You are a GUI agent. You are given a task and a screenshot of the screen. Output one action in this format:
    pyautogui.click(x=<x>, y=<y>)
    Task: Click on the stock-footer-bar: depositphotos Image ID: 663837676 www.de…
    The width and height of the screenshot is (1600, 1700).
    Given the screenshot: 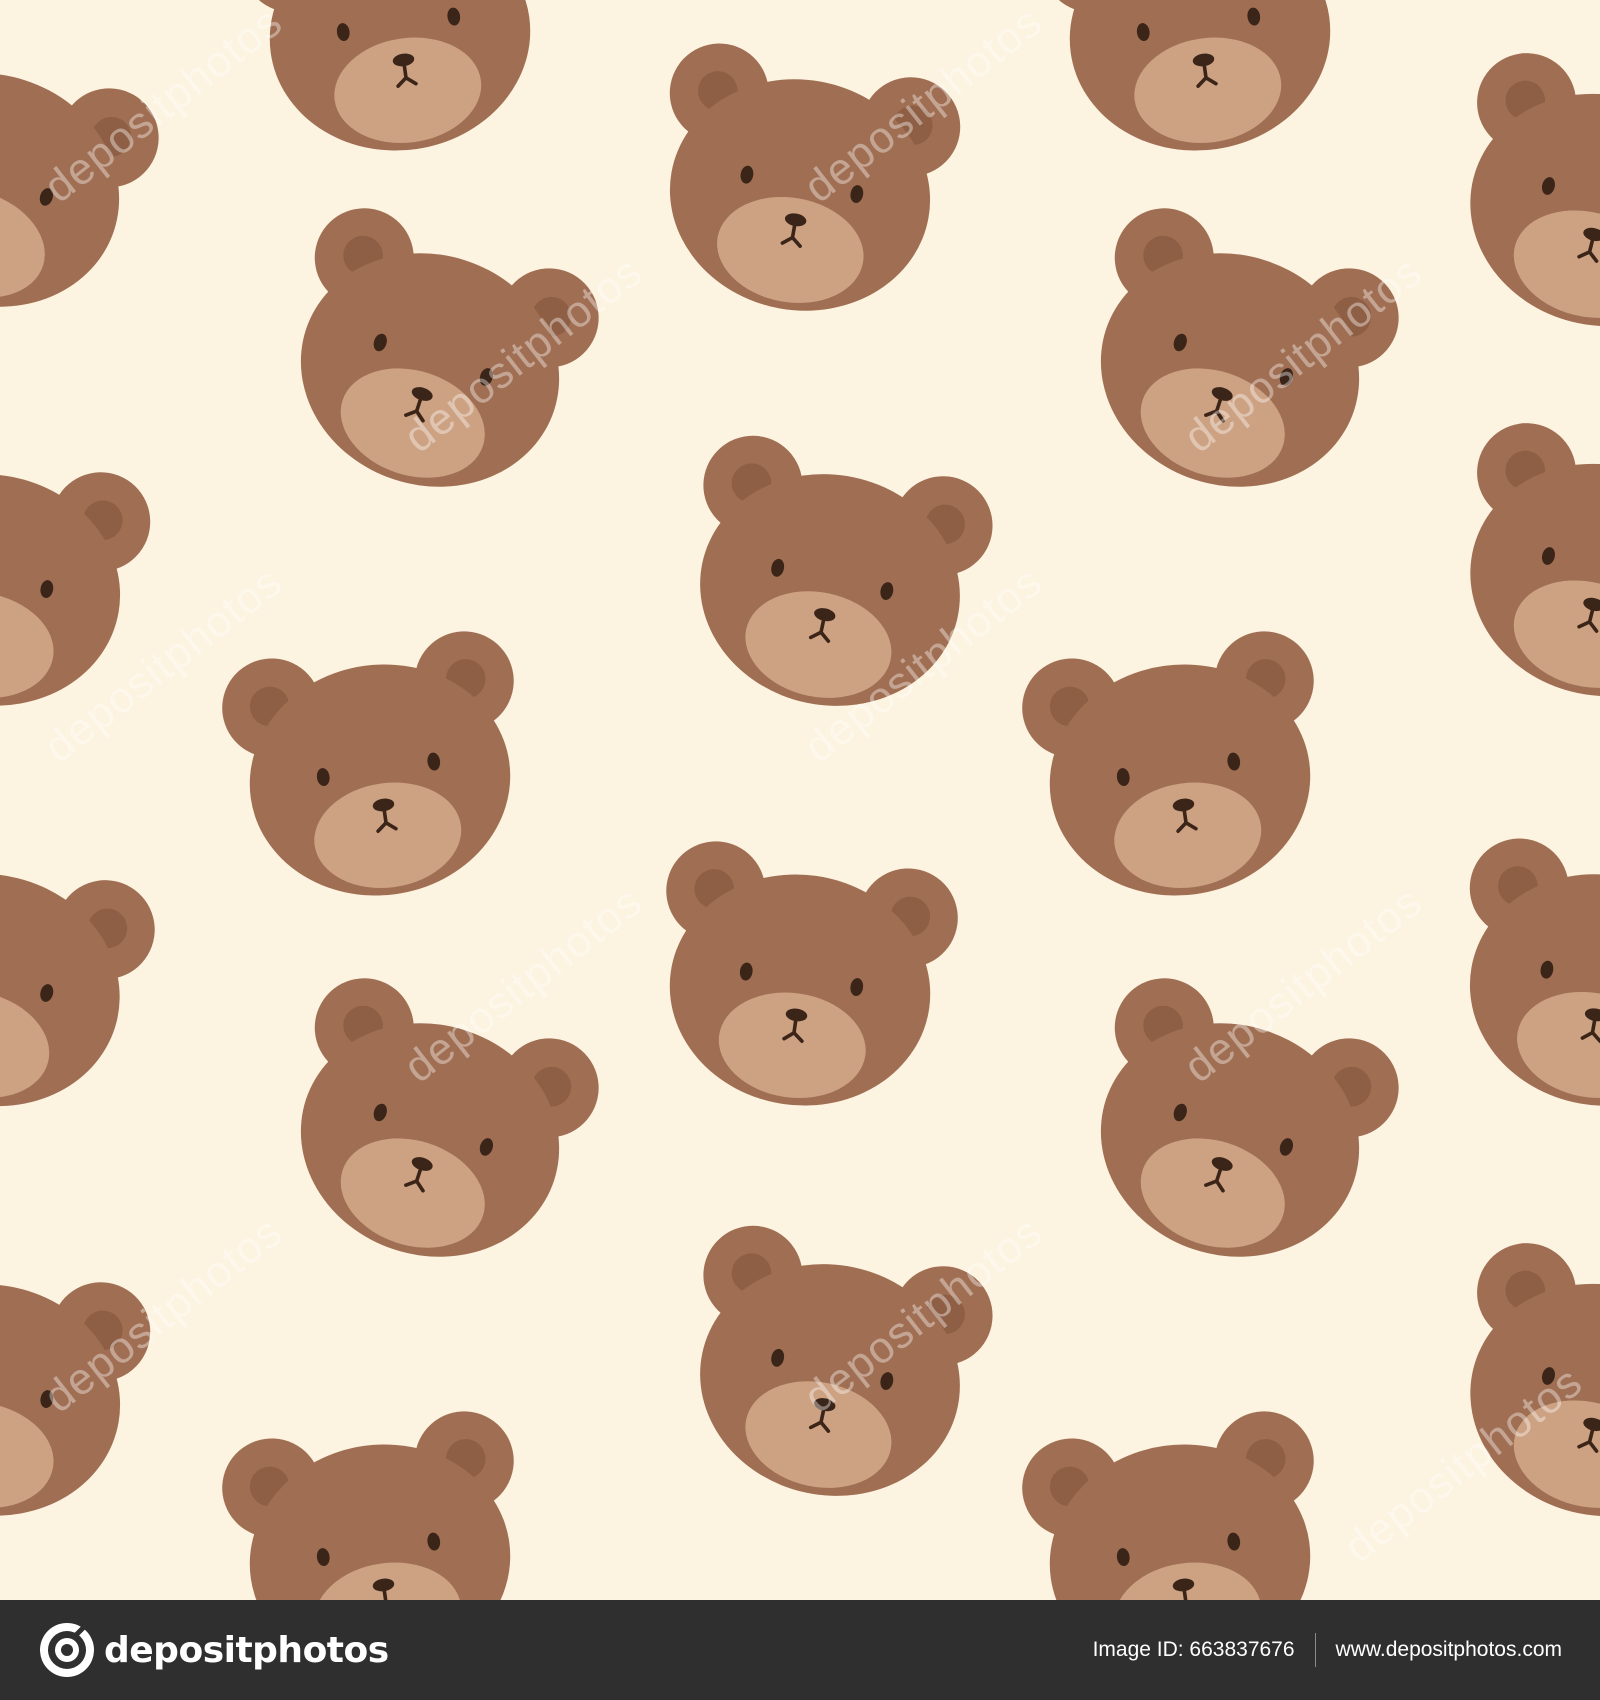 What is the action you would take?
    pyautogui.click(x=800, y=1650)
    